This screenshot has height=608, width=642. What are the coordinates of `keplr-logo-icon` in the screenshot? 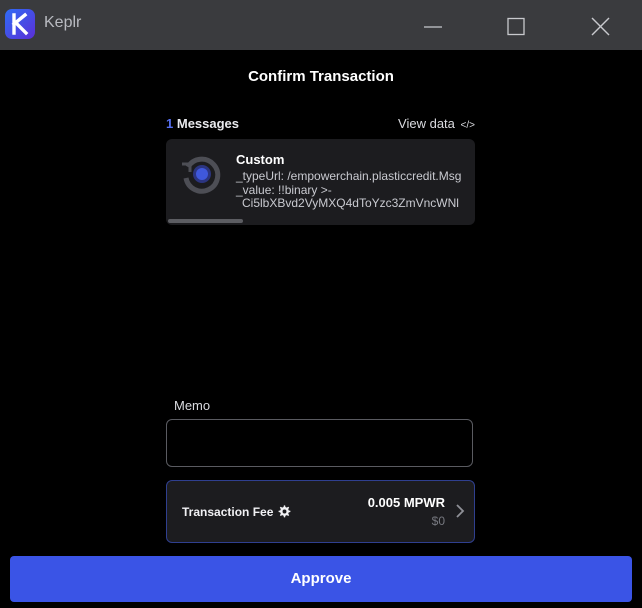 It's located at (20, 24).